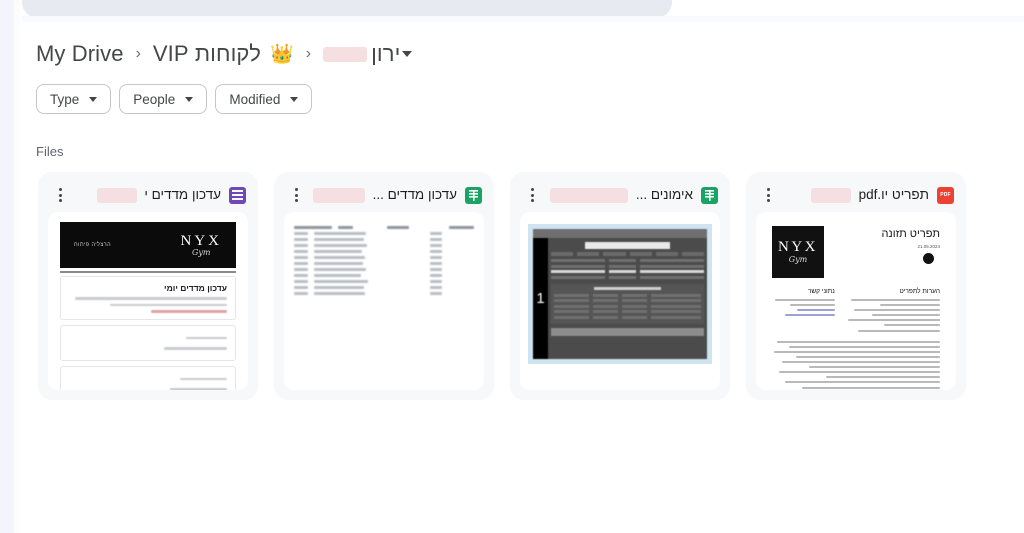 This screenshot has height=533, width=1024. Describe the element at coordinates (384, 227) in the screenshot. I see `sheet-header-row` at that location.